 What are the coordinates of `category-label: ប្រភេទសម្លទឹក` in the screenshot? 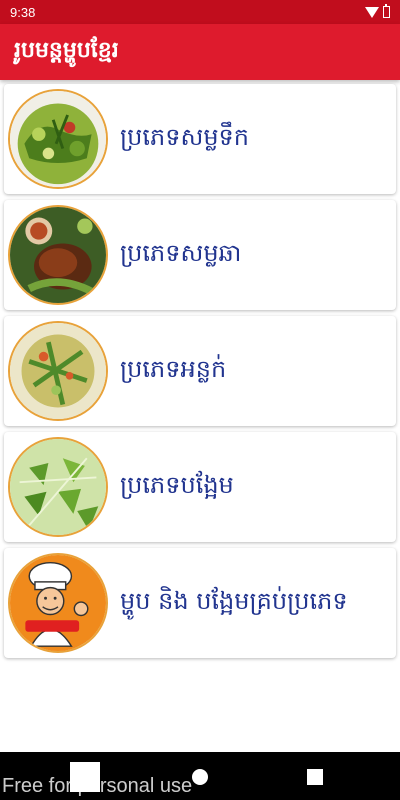 It's located at (185, 136).